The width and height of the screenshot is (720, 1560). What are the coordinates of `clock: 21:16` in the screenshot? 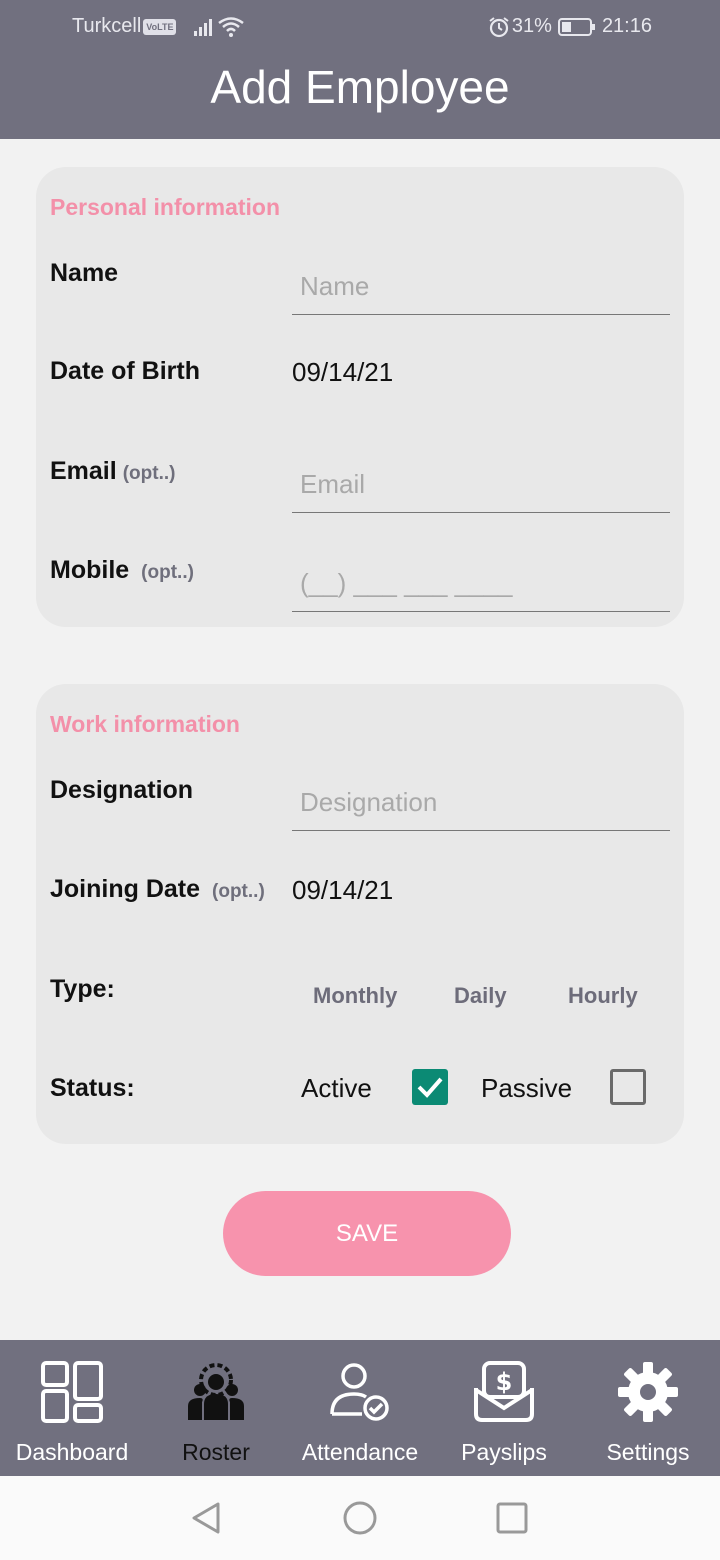 It's located at (626, 26).